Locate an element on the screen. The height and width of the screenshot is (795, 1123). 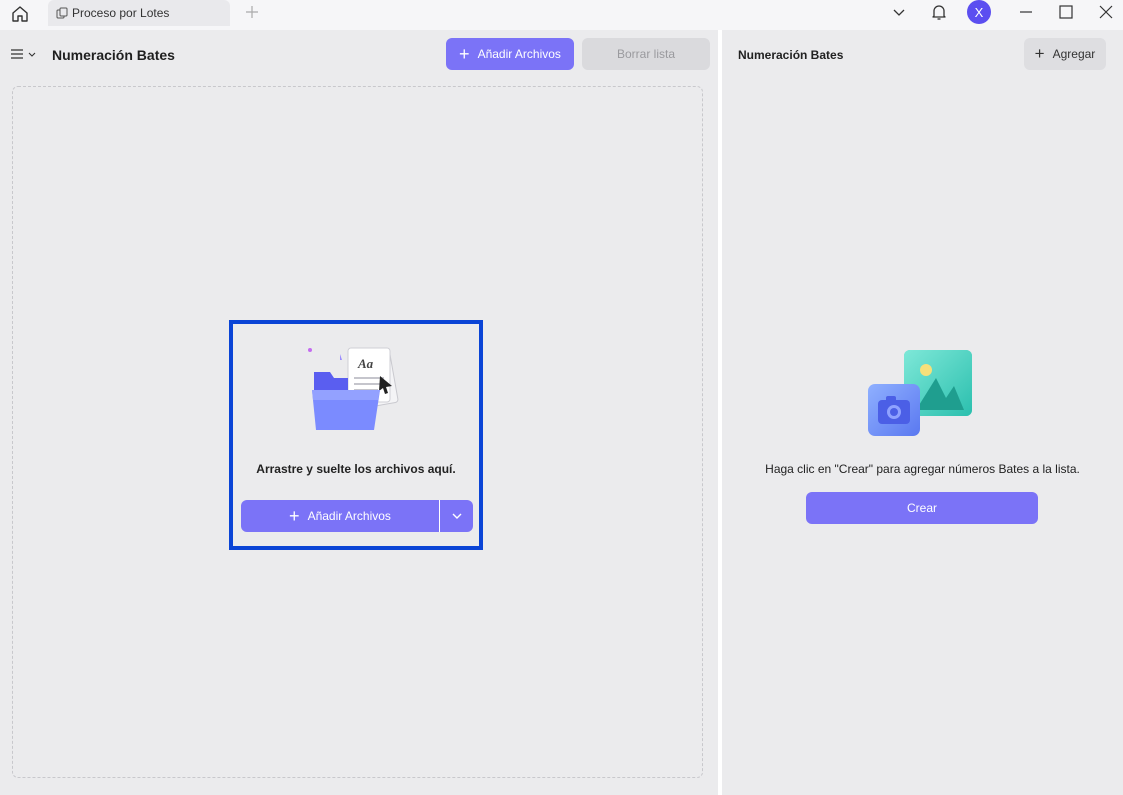
maximize-icon is located at coordinates (1066, 12).